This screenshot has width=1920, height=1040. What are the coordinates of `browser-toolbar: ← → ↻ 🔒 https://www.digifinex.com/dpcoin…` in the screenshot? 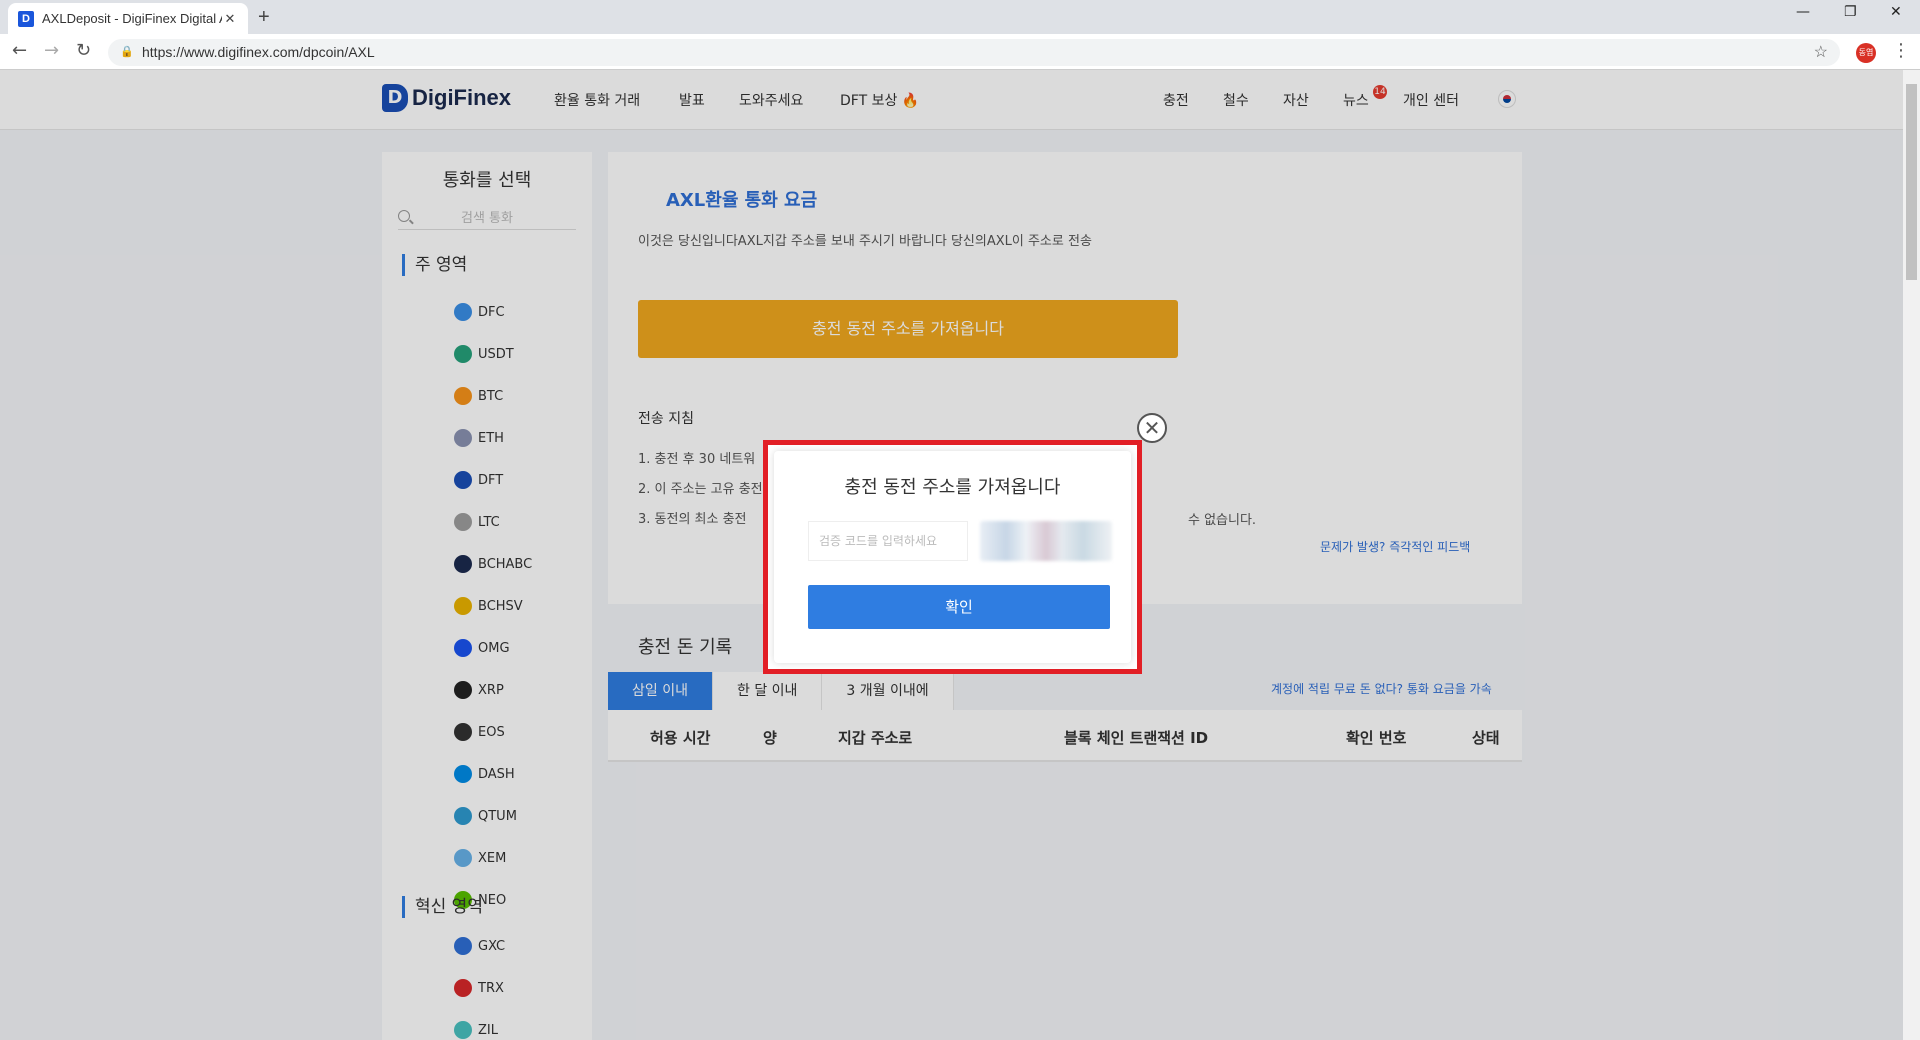 It's located at (960, 52).